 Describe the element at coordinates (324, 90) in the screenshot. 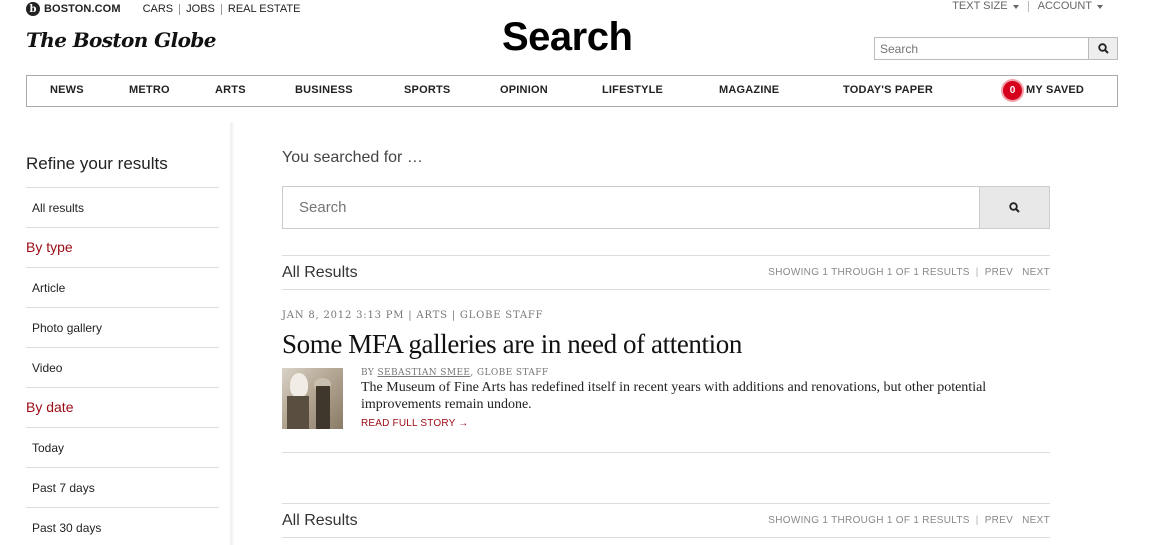

I see `nav-business: BUSINESS` at that location.